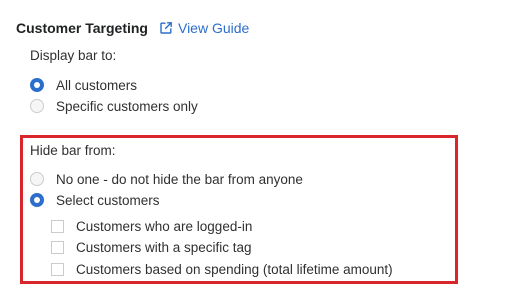  I want to click on radio-label: Select customers, so click(108, 200).